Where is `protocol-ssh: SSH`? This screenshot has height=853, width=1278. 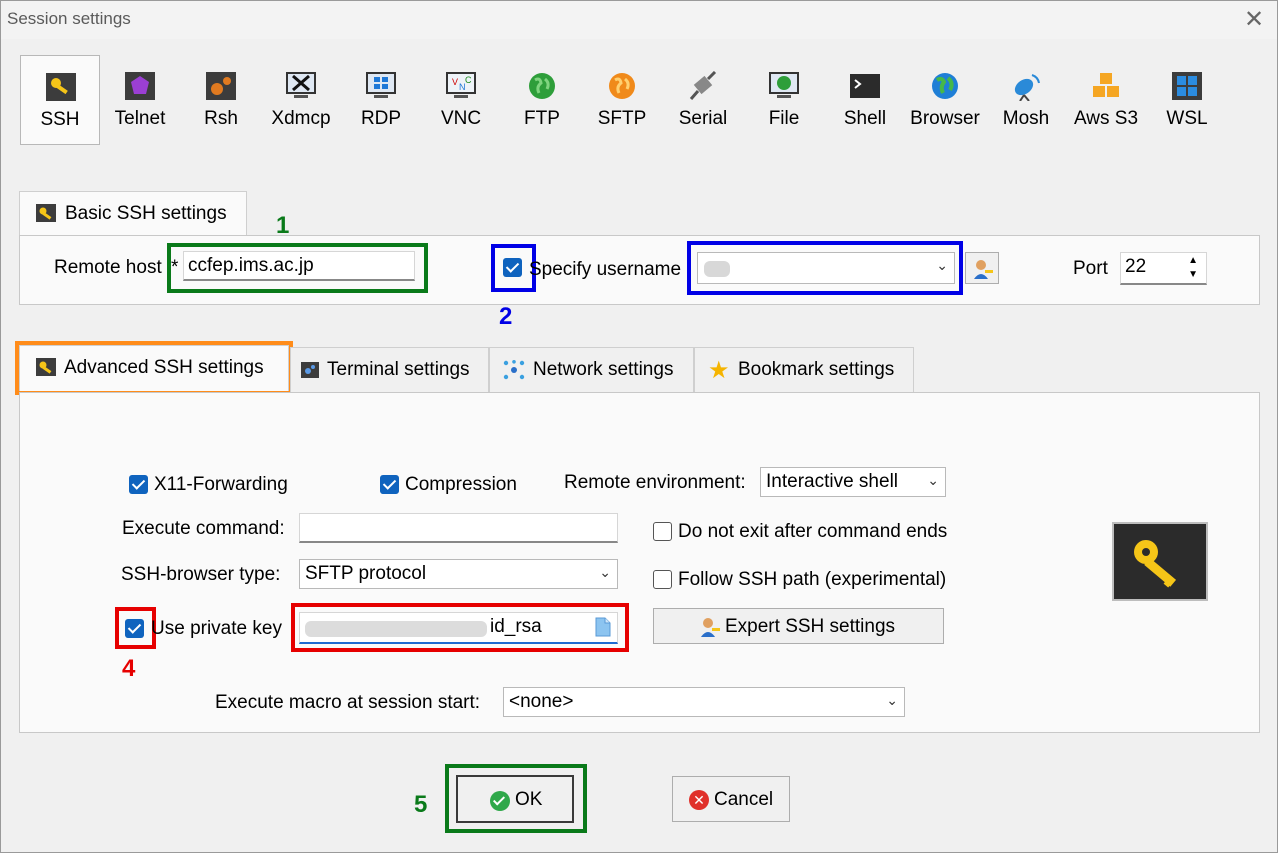 protocol-ssh: SSH is located at coordinates (60, 100).